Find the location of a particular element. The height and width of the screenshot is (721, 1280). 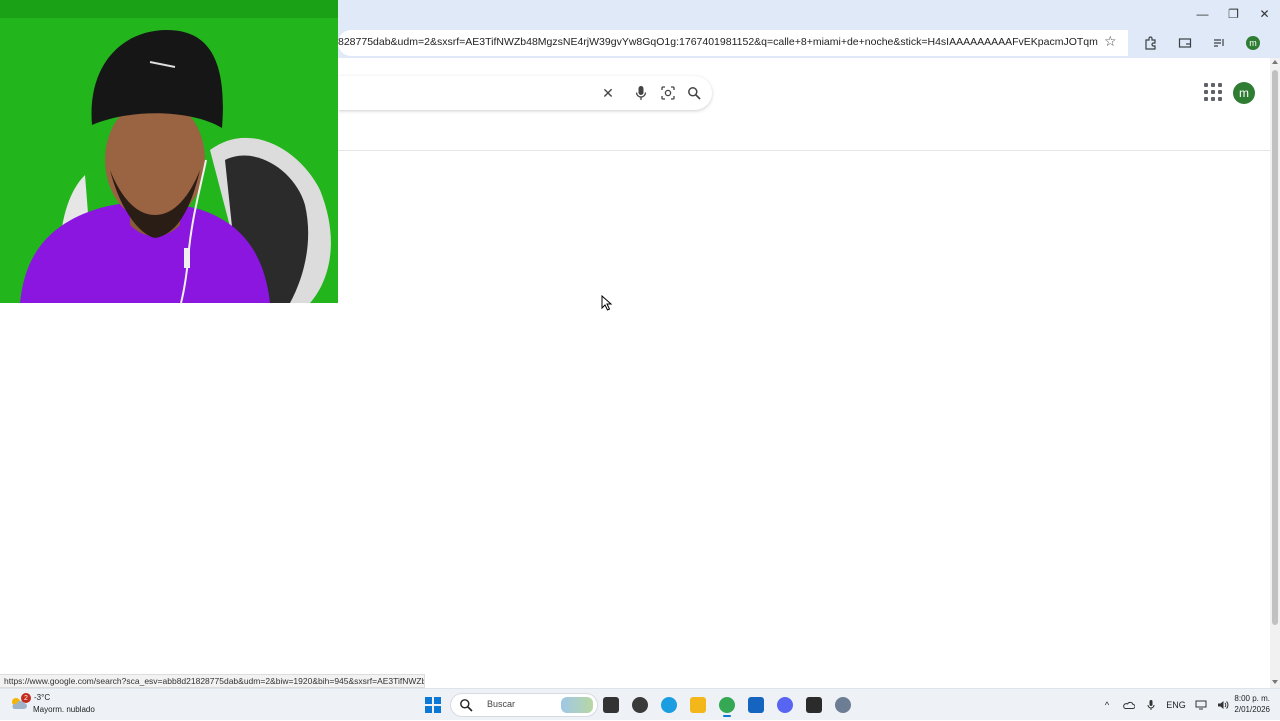

mouse-cursor-icon is located at coordinates (607, 303).